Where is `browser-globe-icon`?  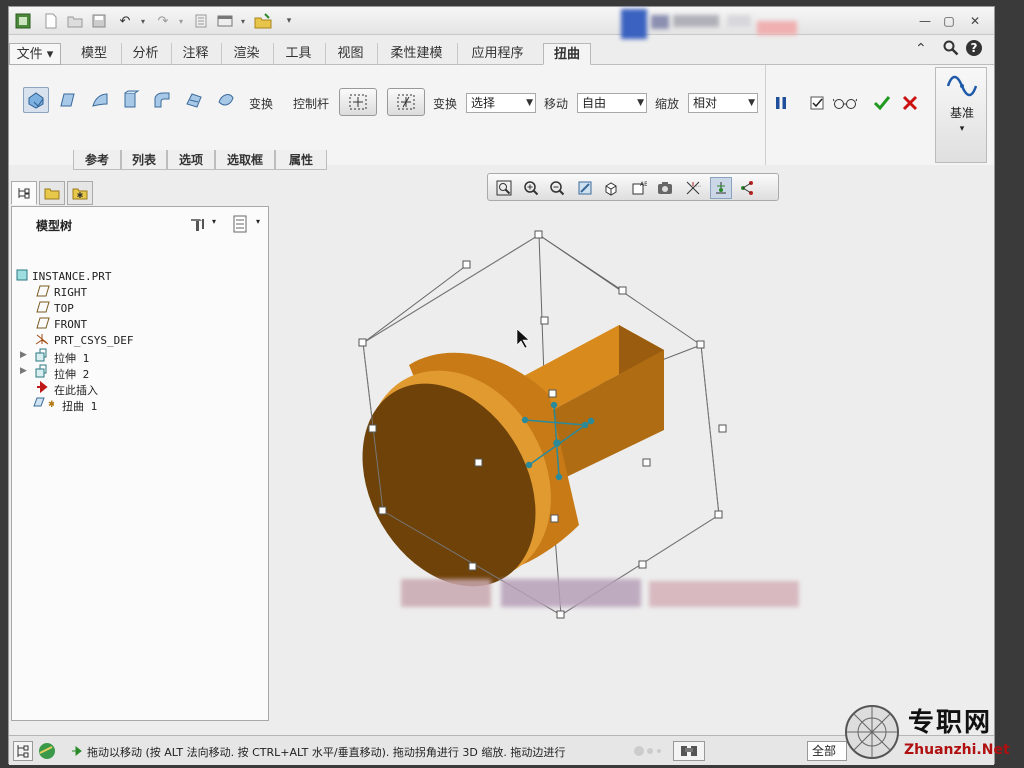 browser-globe-icon is located at coordinates (48, 751).